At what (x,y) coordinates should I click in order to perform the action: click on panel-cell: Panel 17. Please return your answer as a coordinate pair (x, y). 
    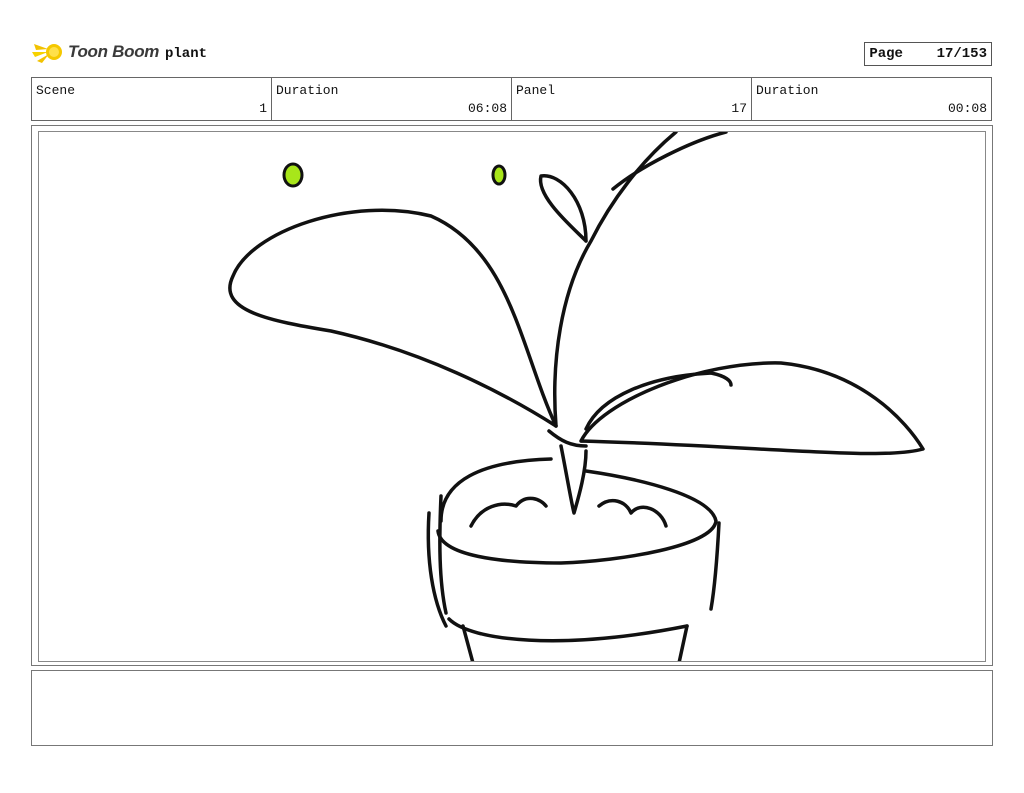
    Looking at the image, I should click on (632, 99).